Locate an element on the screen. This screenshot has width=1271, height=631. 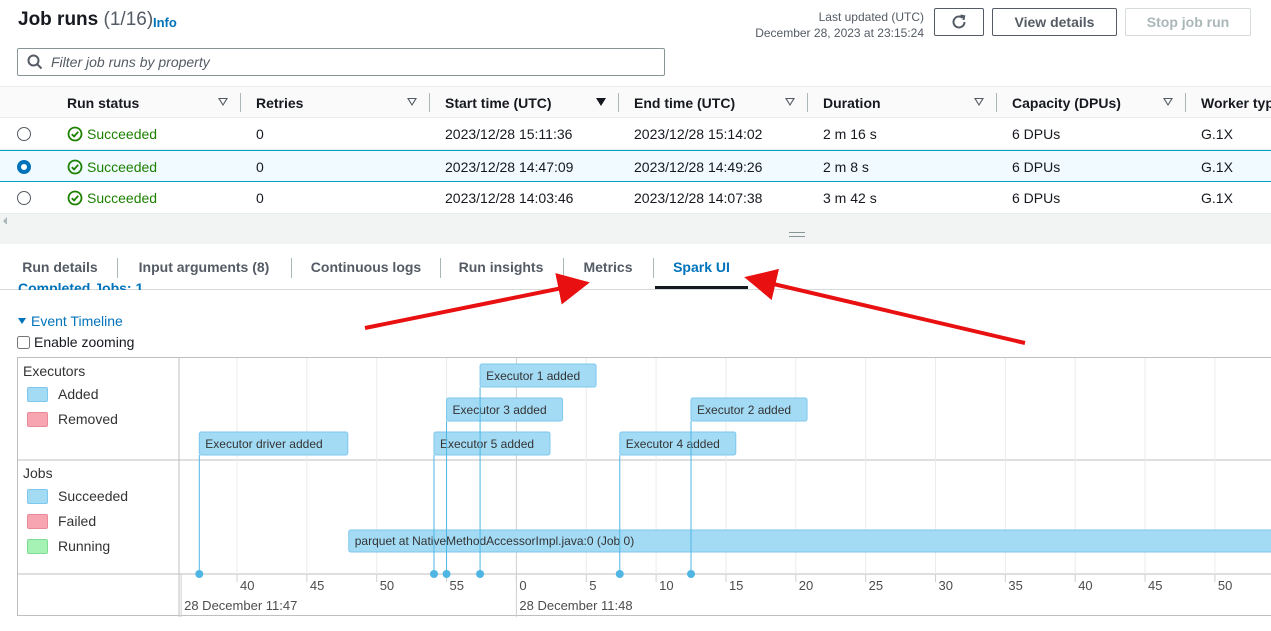
status-cell: Succeeded is located at coordinates (112, 133).